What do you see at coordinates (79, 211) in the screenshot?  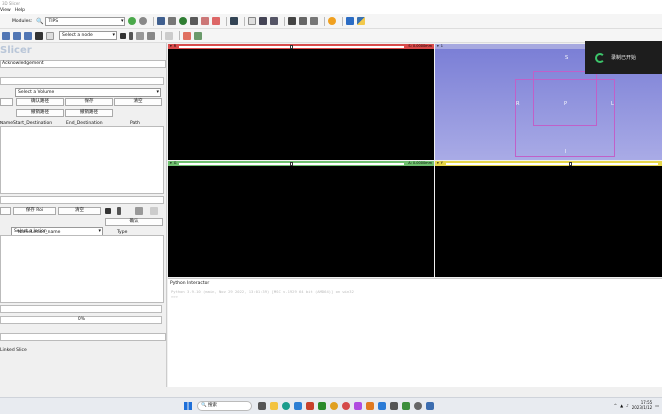 I see `clear-roi-button: 清空` at bounding box center [79, 211].